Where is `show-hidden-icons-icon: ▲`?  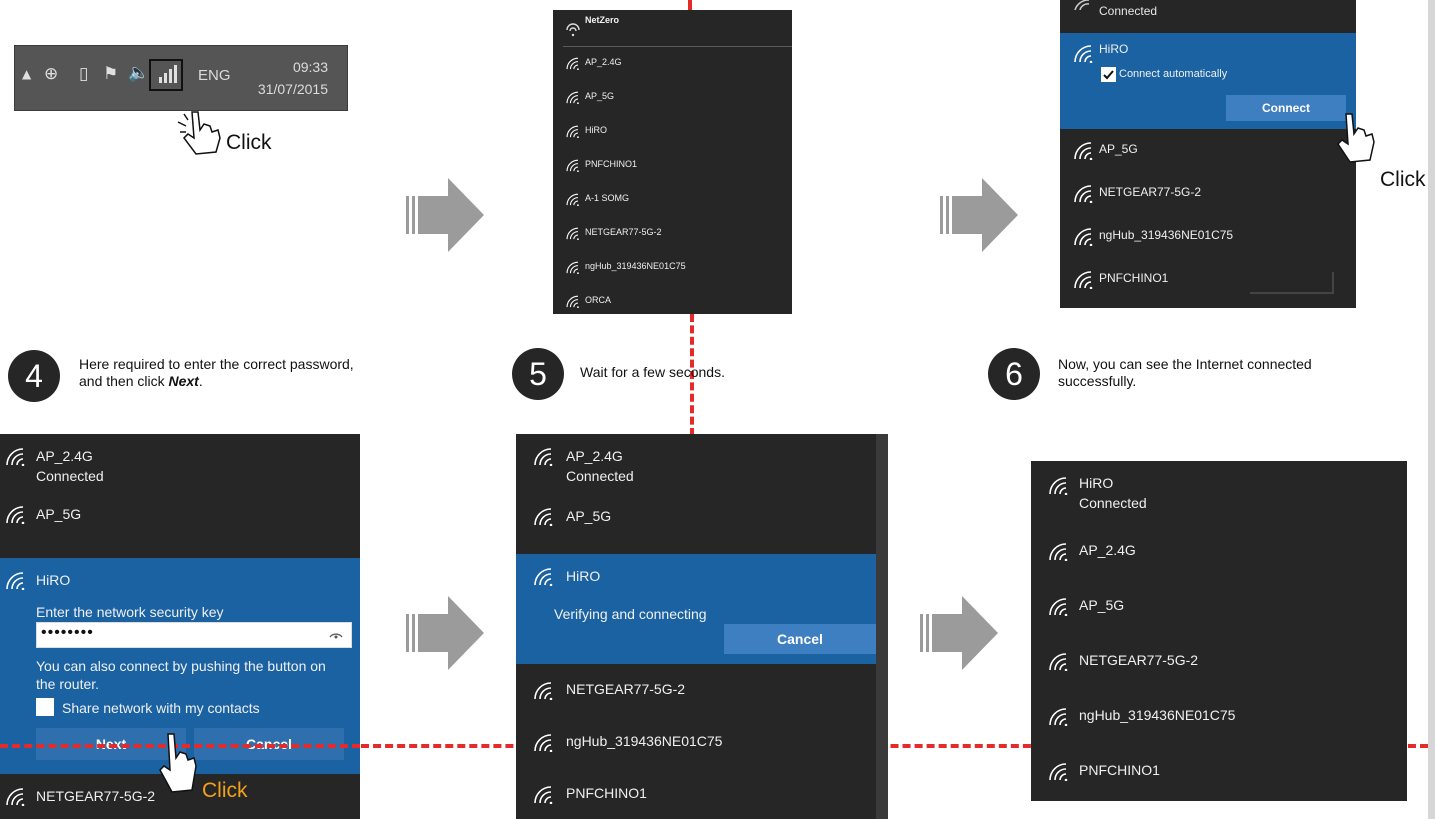
show-hidden-icons-icon: ▲ is located at coordinates (26, 74).